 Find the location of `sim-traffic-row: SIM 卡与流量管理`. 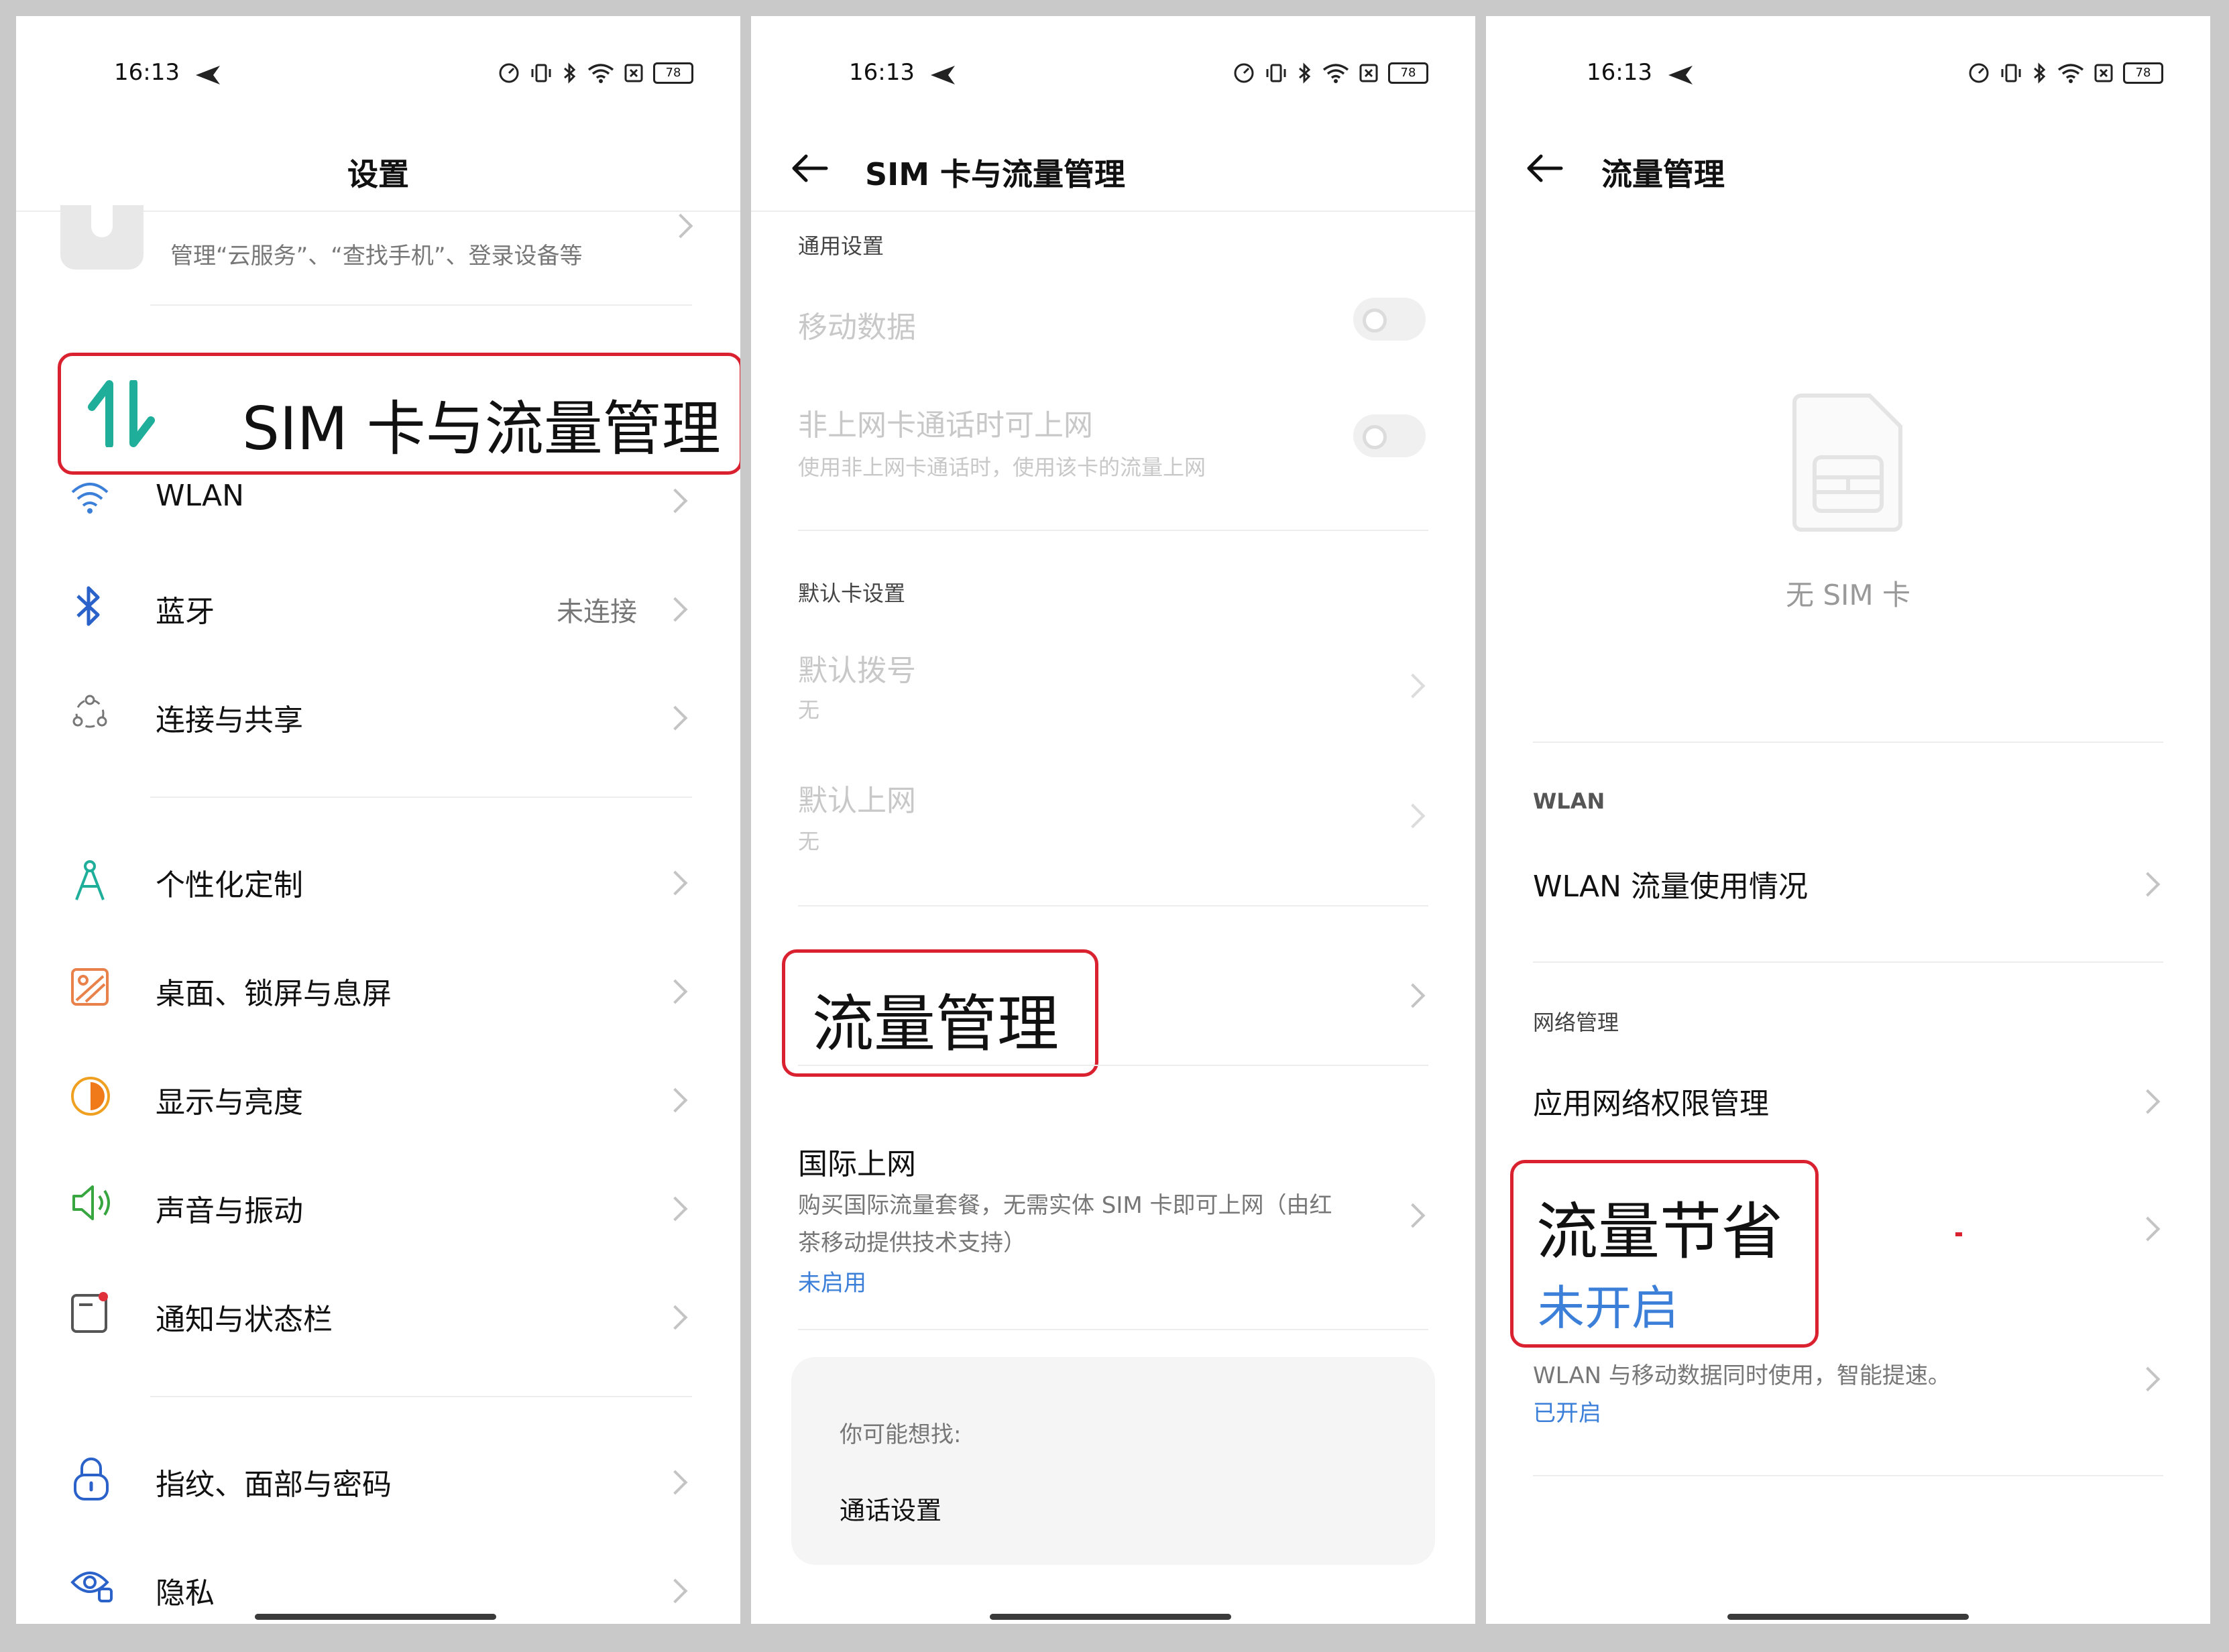

sim-traffic-row: SIM 卡与流量管理 is located at coordinates (399, 414).